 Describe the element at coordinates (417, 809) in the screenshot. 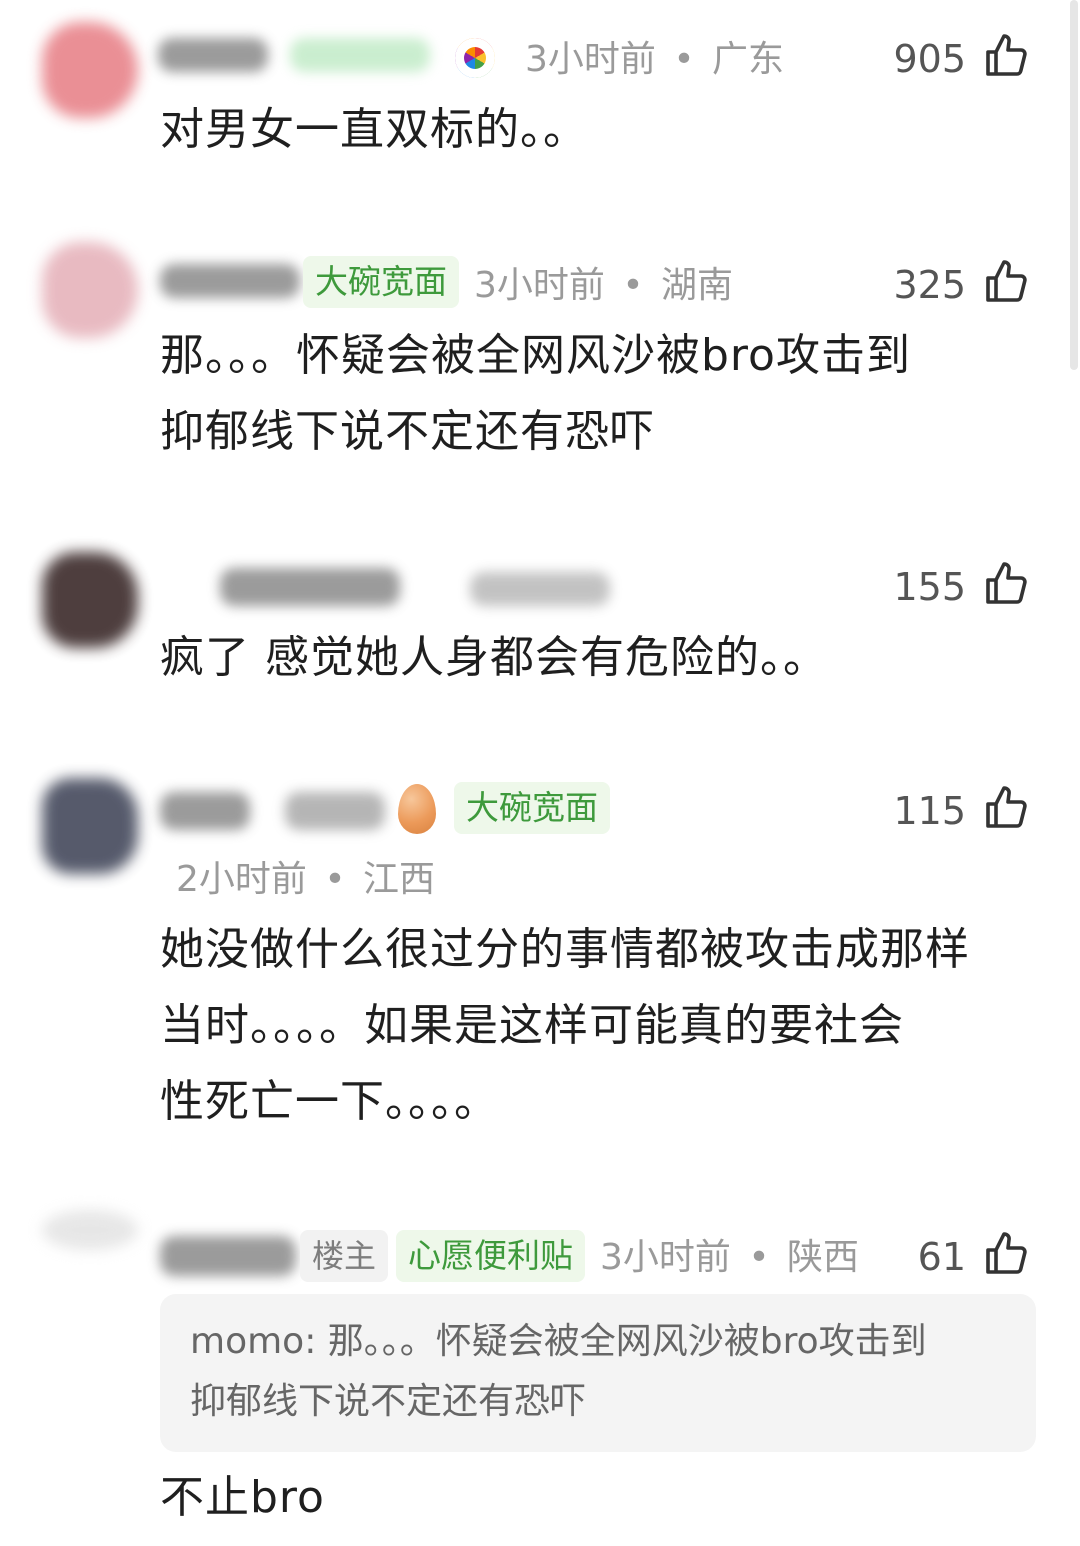

I see `egg-icon` at that location.